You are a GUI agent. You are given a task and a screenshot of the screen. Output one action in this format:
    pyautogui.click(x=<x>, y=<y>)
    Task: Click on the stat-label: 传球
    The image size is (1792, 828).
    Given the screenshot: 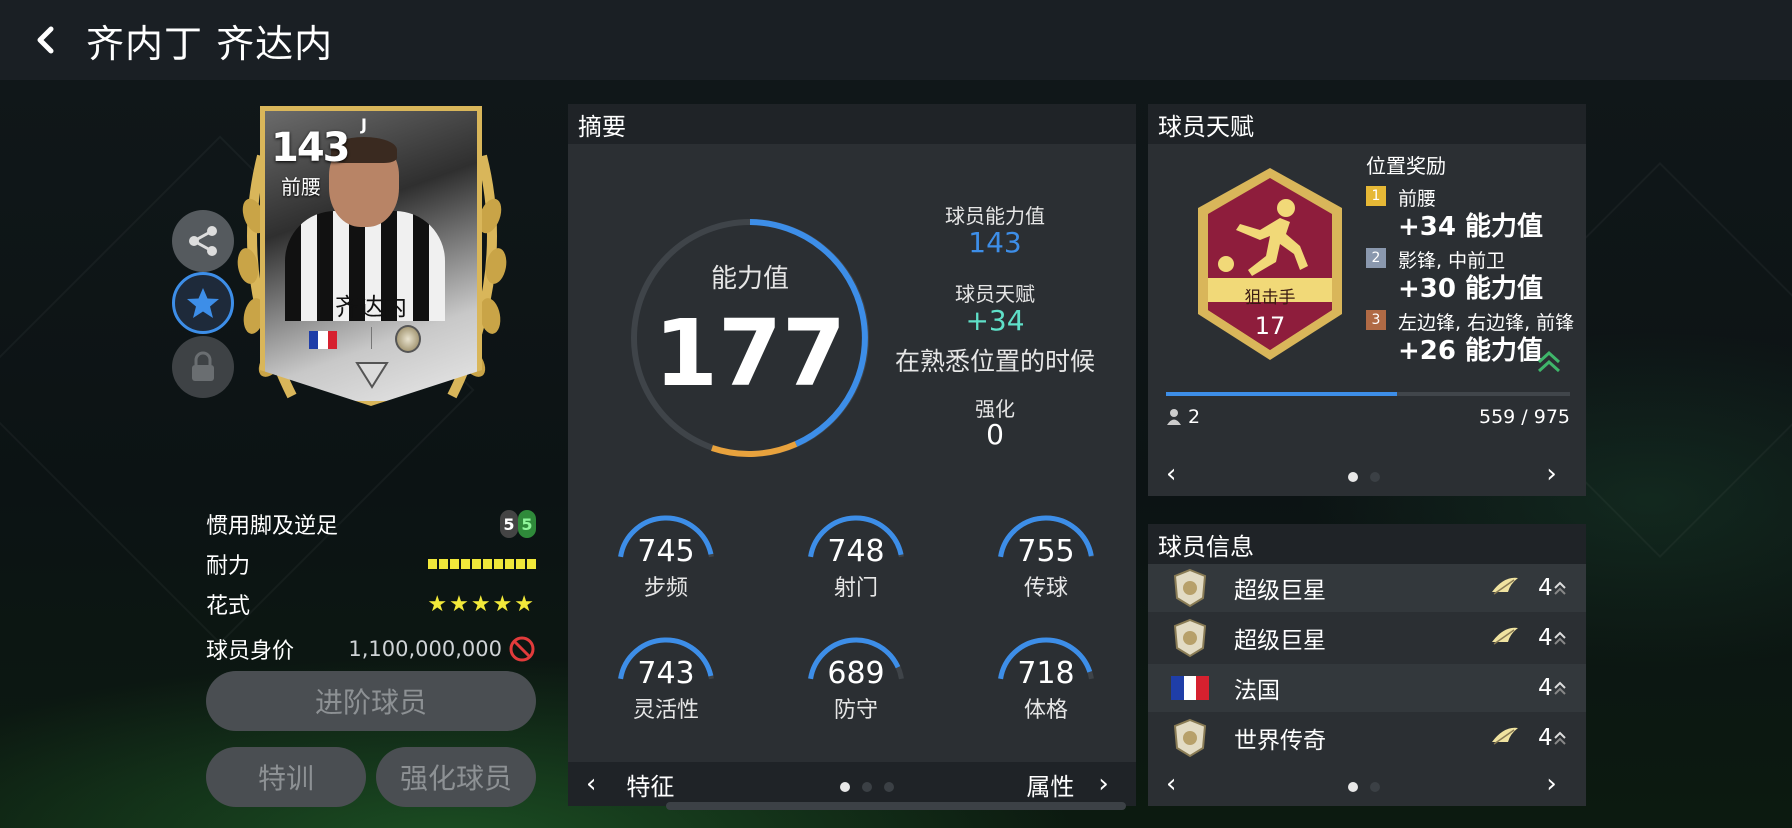 What is the action you would take?
    pyautogui.click(x=1045, y=588)
    